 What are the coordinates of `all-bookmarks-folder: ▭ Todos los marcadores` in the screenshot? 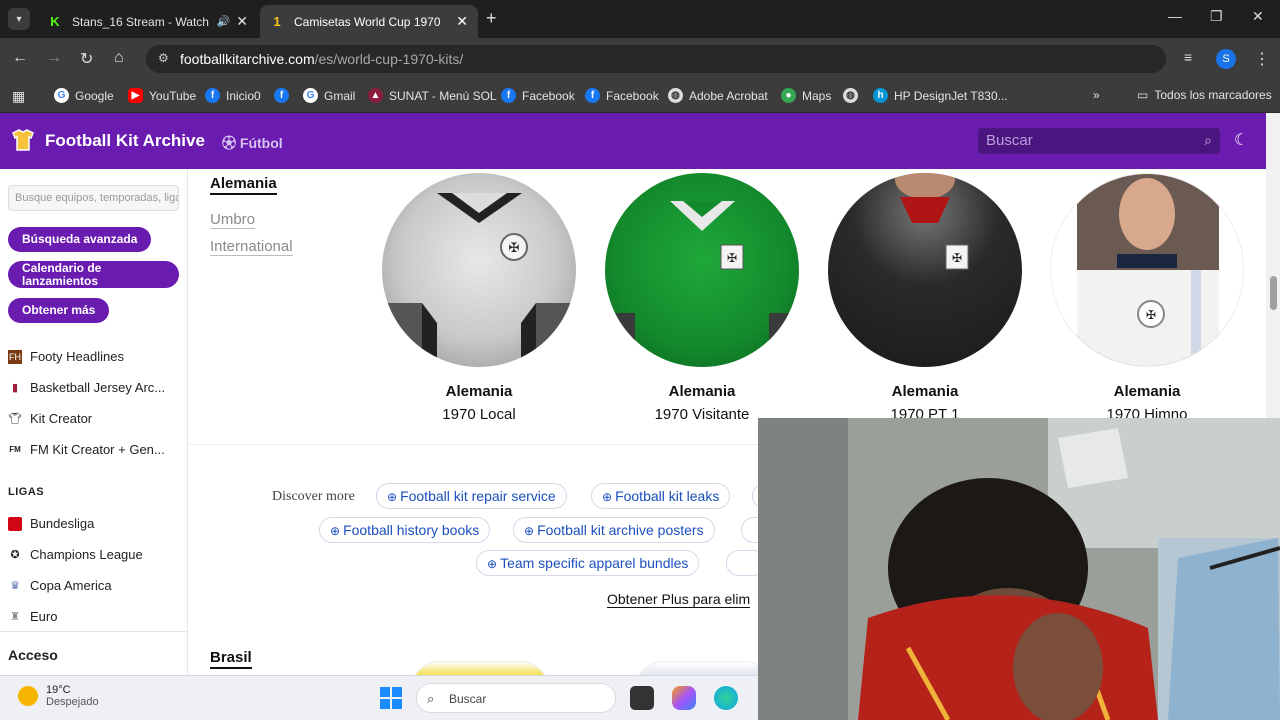 It's located at (1204, 95).